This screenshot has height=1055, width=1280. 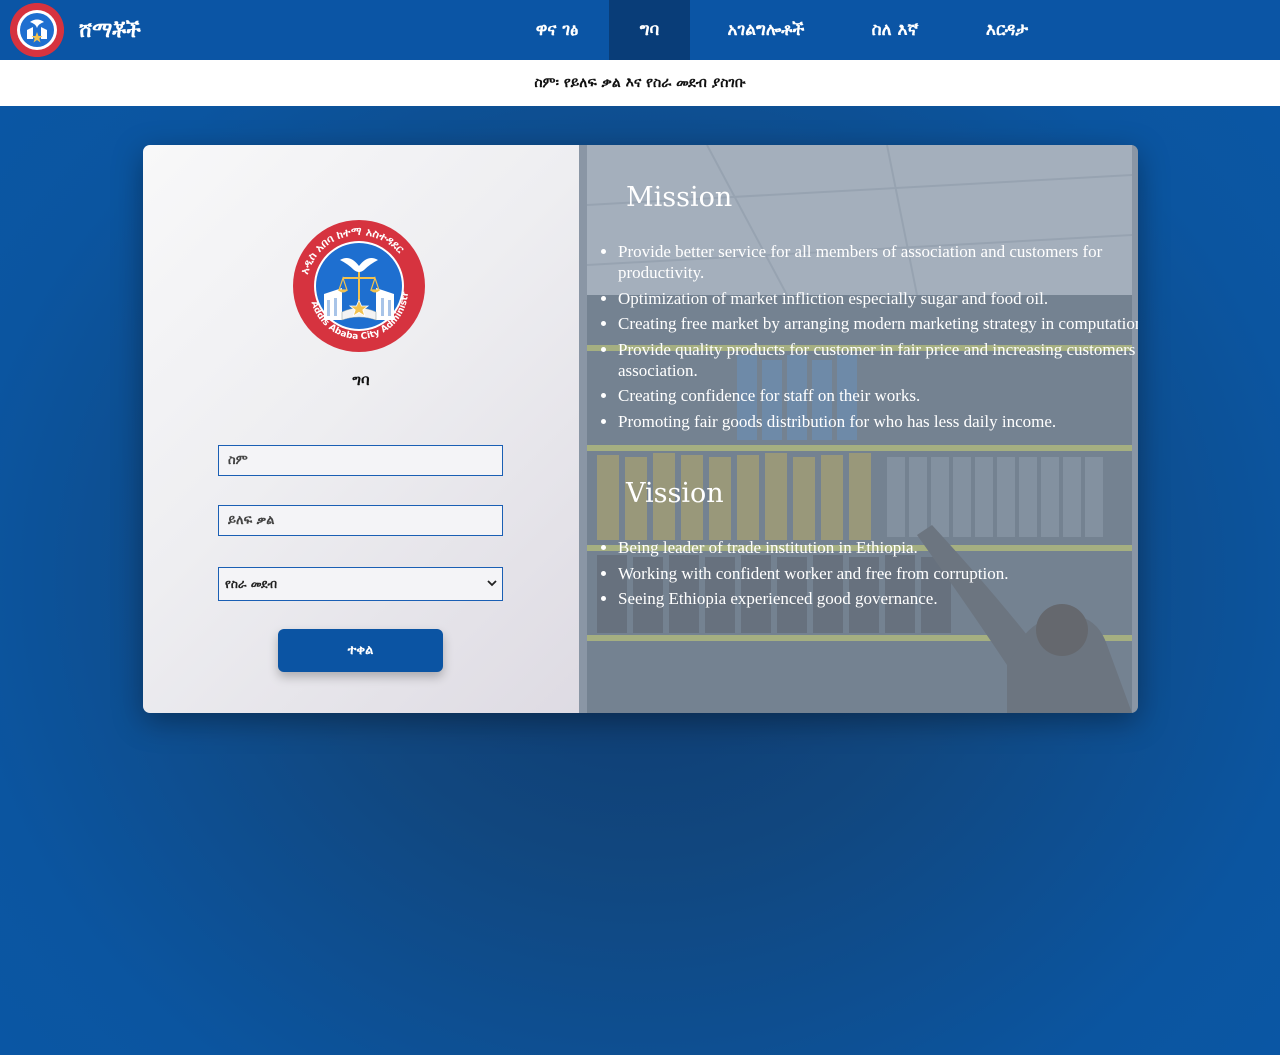 What do you see at coordinates (649, 30) in the screenshot?
I see `nav-item-login: ግባ` at bounding box center [649, 30].